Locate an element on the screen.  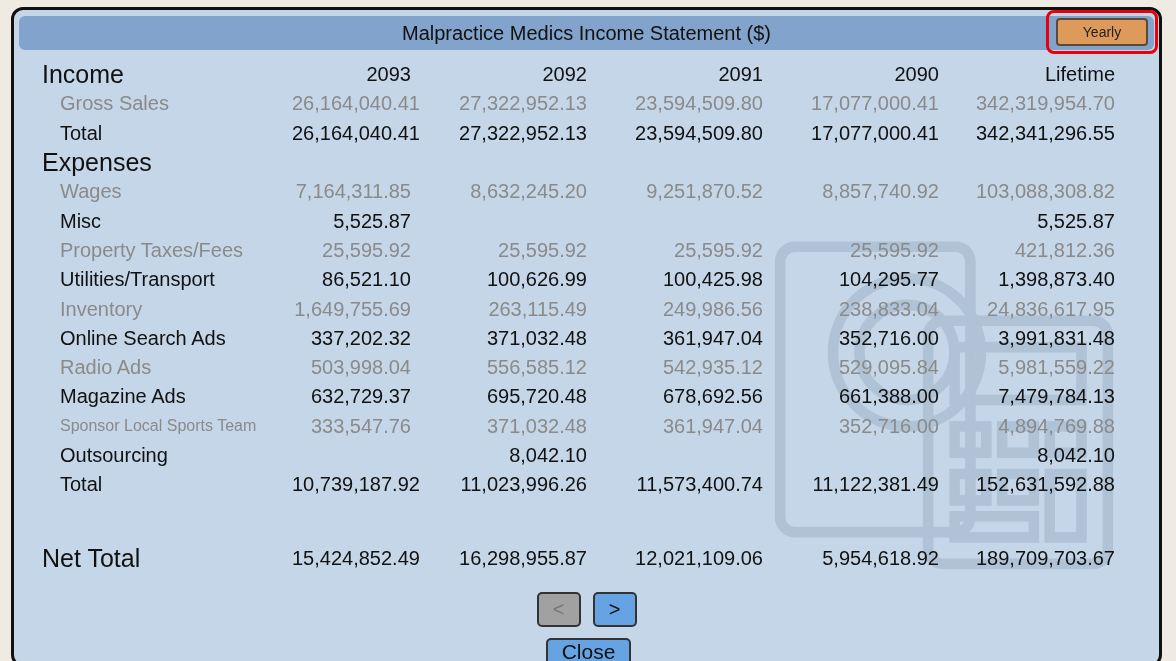
table-cell: 11,573,400.74 is located at coordinates (699, 484).